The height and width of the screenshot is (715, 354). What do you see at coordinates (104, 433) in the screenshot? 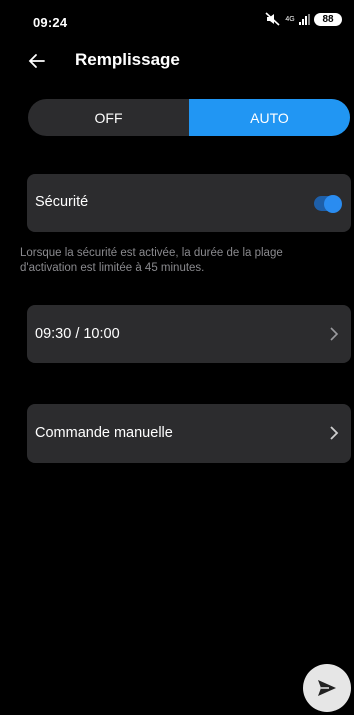
I see `manual-command-label: Commande manuelle` at bounding box center [104, 433].